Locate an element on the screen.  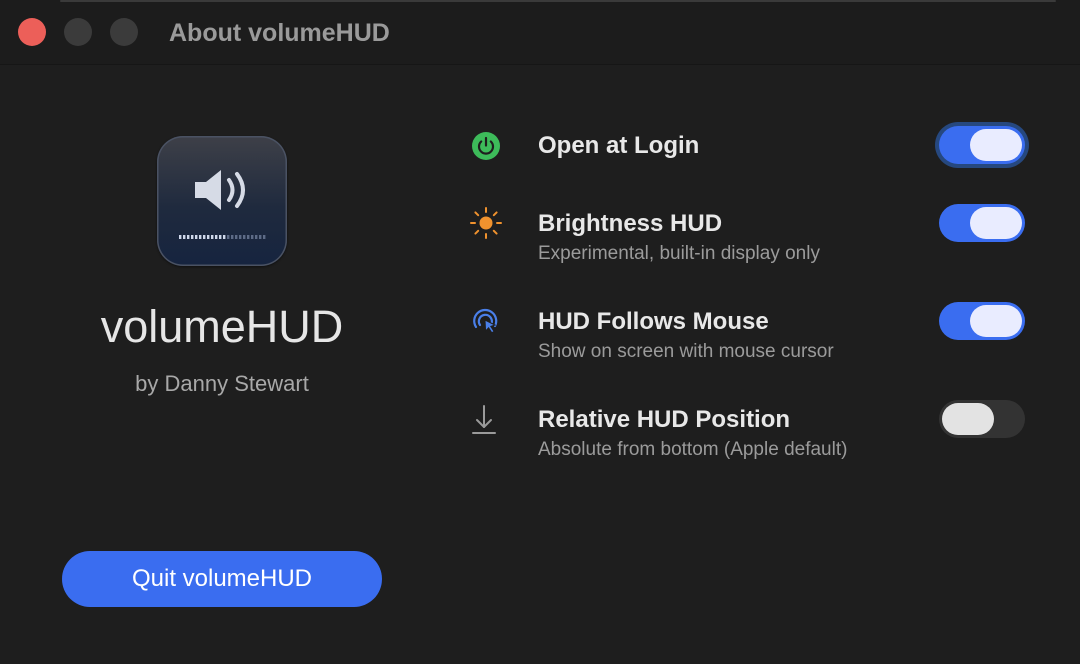
setting-subtitle-hud-follows-mouse: Show on screen with mouse cursor is located at coordinates (686, 351).